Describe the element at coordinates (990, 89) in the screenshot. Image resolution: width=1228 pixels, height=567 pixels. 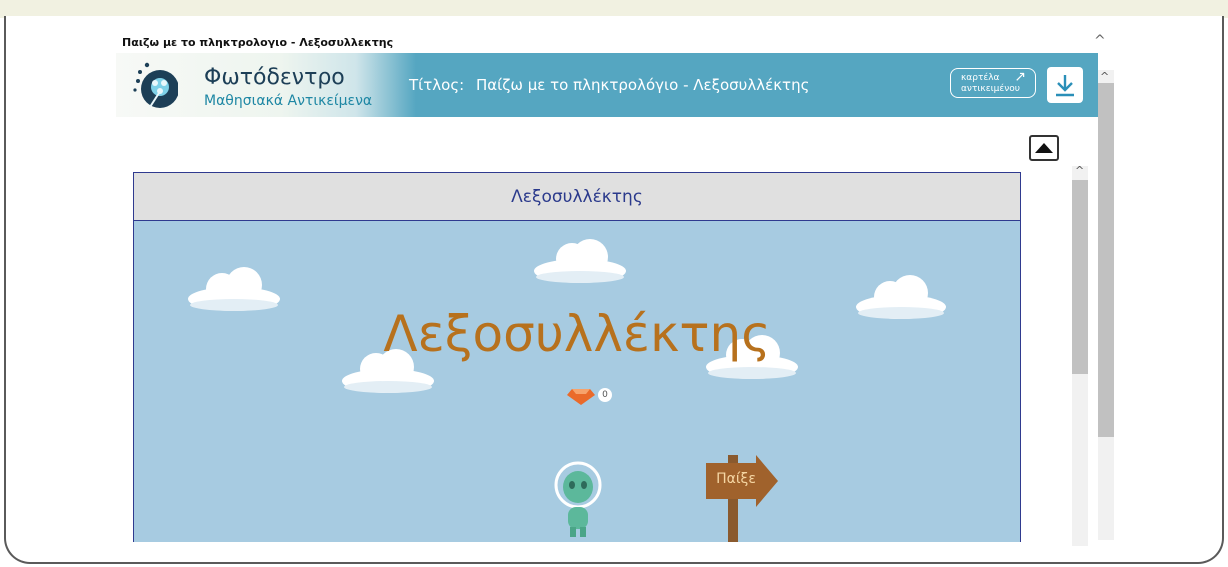
I see `object-card-line2: αντικειμένου` at that location.